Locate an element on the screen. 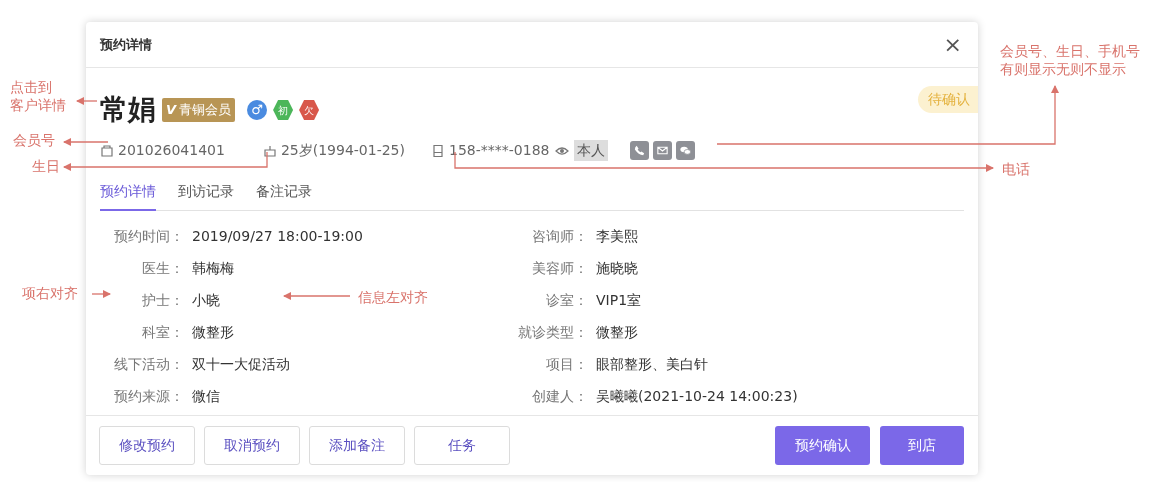 This screenshot has width=1167, height=482. action-button: 添加备注 is located at coordinates (357, 445).